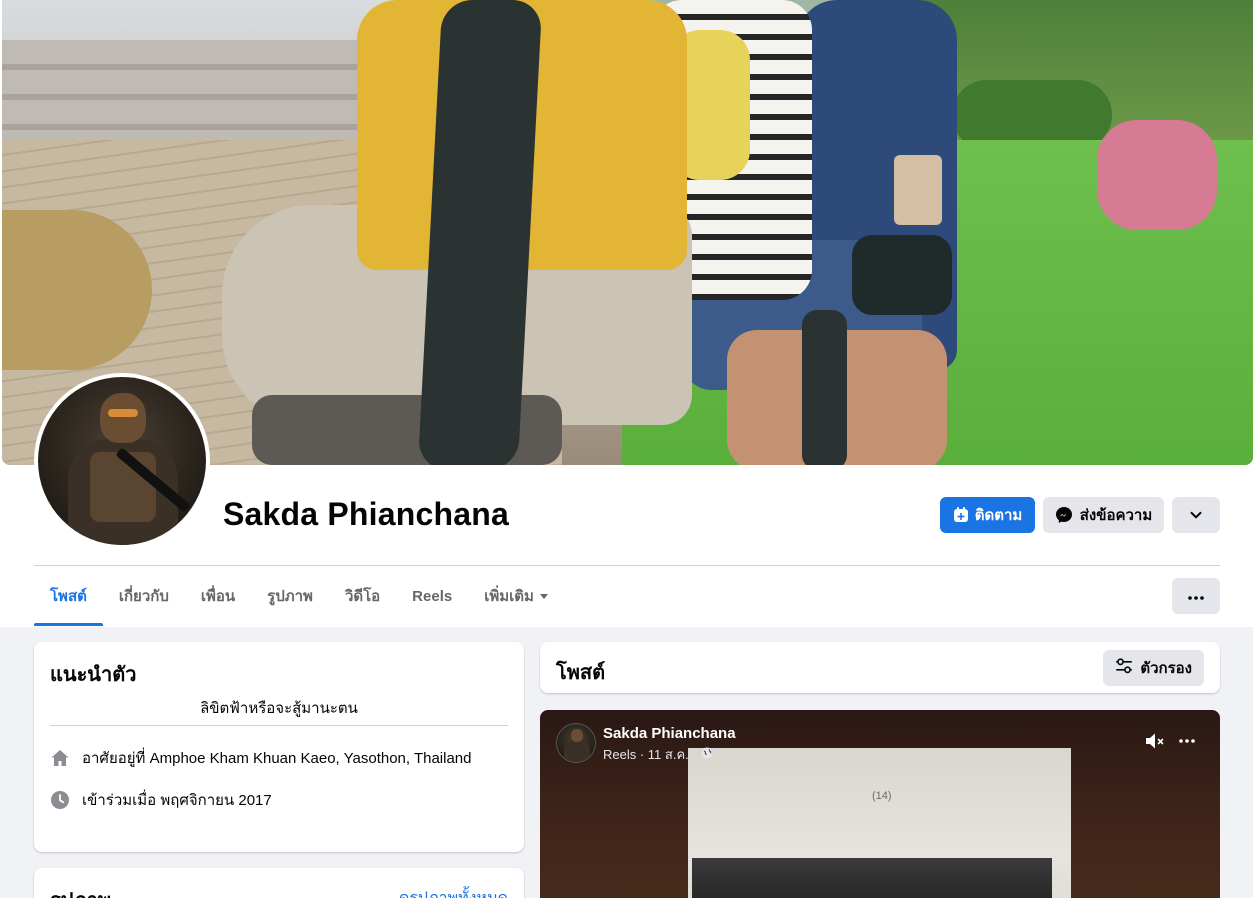 The width and height of the screenshot is (1253, 898). Describe the element at coordinates (581, 673) in the screenshot. I see `posts-title: โพสต์` at that location.